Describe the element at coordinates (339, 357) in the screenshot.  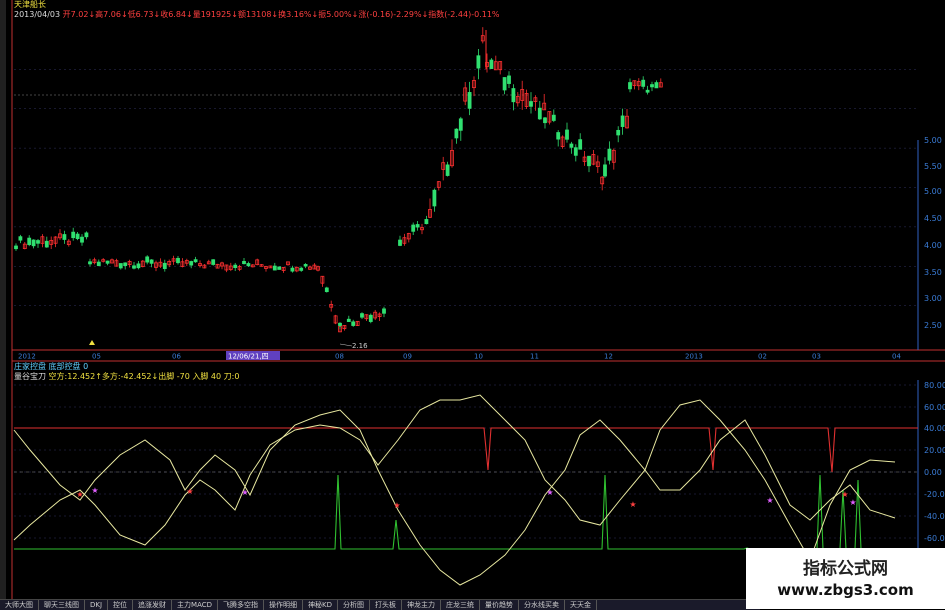
I see `date-tick-4: 08` at that location.